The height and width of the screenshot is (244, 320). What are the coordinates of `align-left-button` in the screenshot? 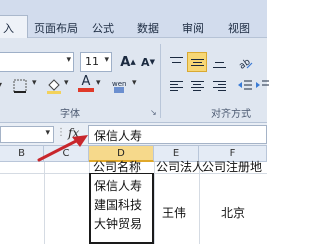 It's located at (176, 86).